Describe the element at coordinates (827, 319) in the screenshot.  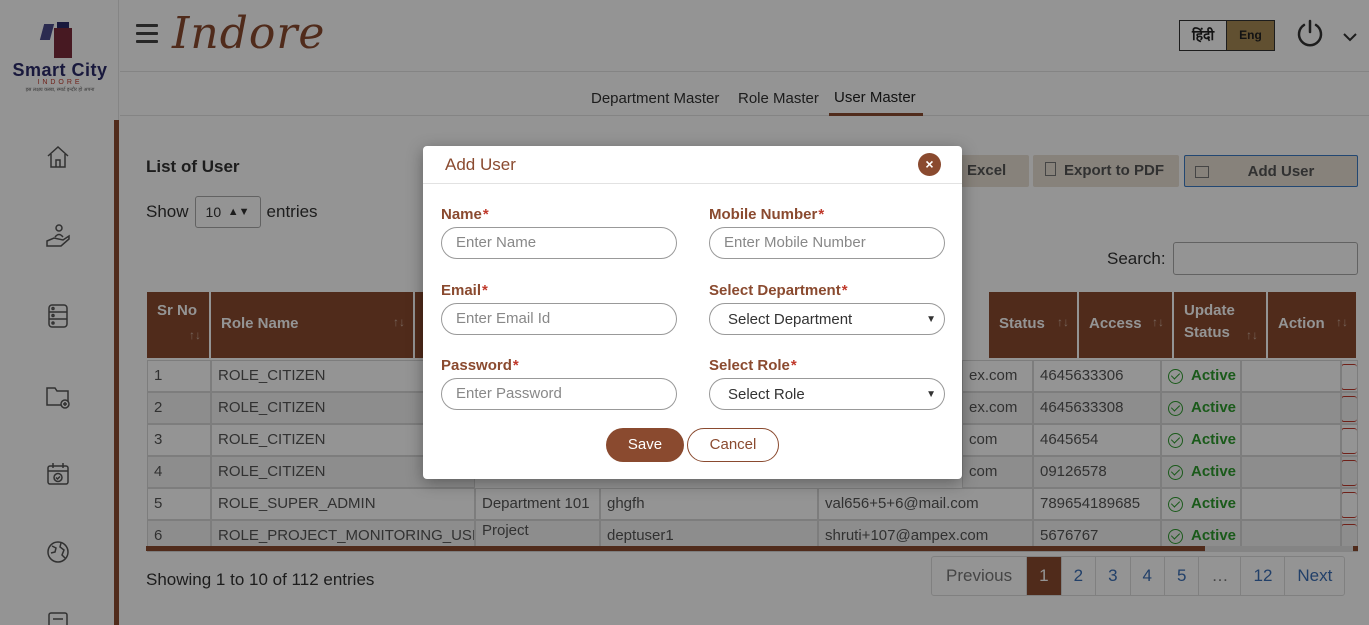
I see `department-select: Select Department ▼` at that location.